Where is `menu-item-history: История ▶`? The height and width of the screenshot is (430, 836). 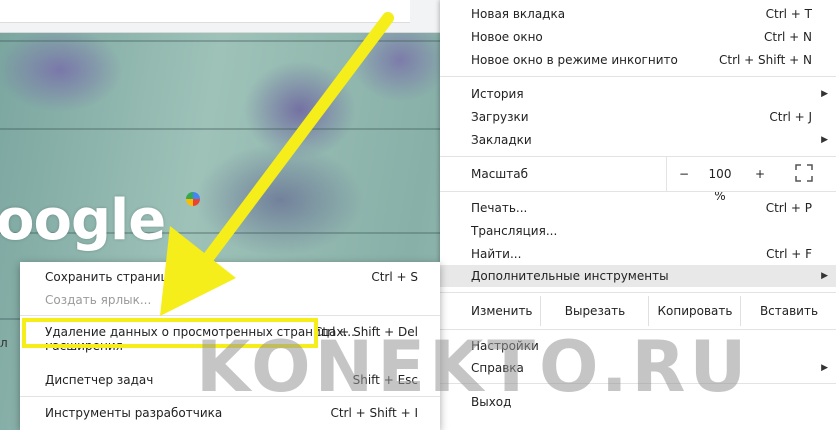
menu-item-history: История ▶ is located at coordinates (638, 94).